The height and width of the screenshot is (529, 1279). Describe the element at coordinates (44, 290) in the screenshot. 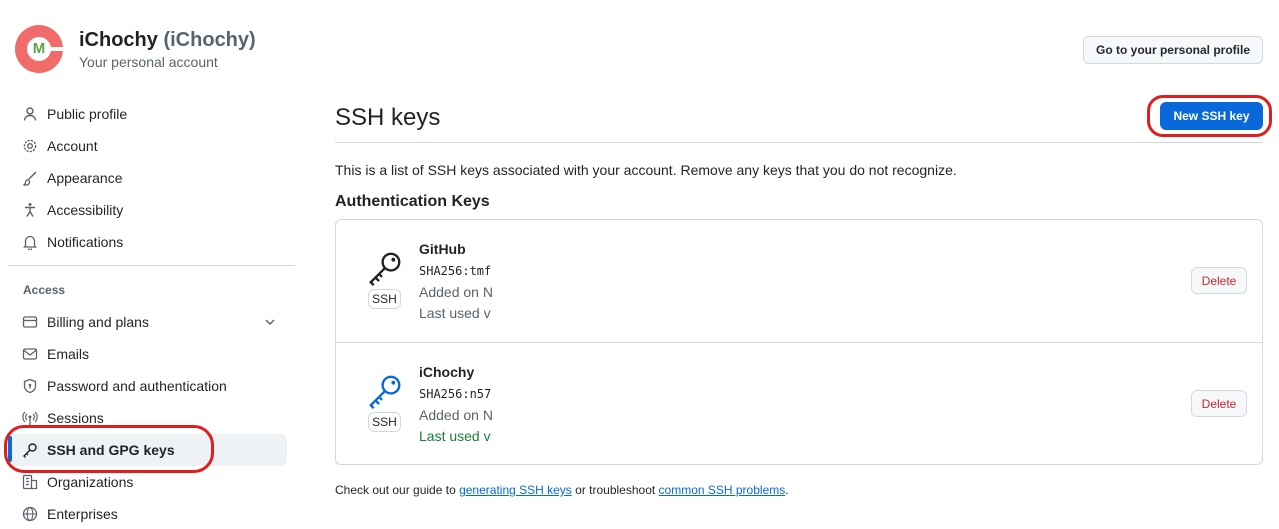

I see `sidebar-section-access: Access` at that location.